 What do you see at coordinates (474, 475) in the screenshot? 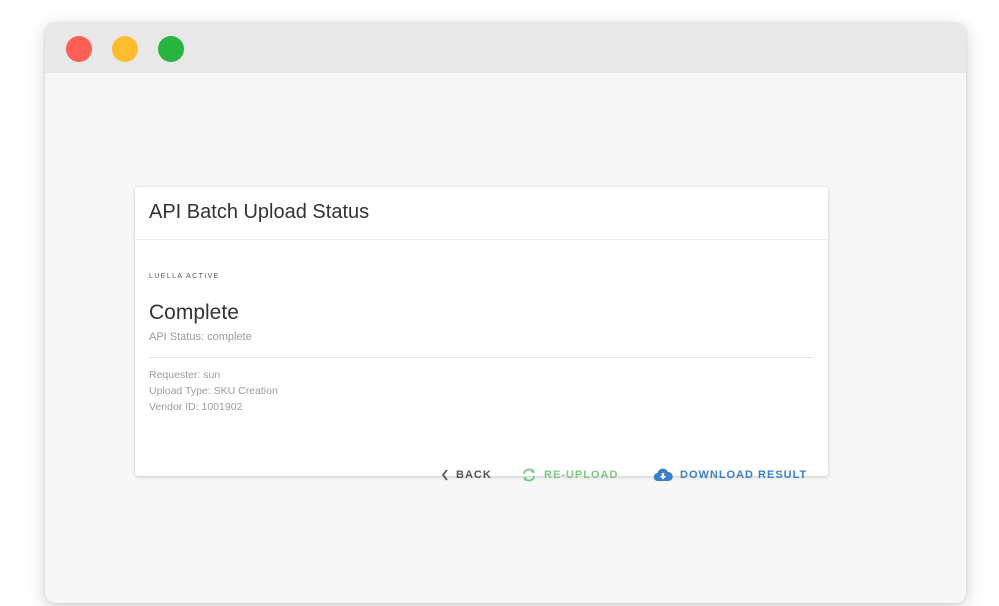
I see `back-button-label: BACK` at bounding box center [474, 475].